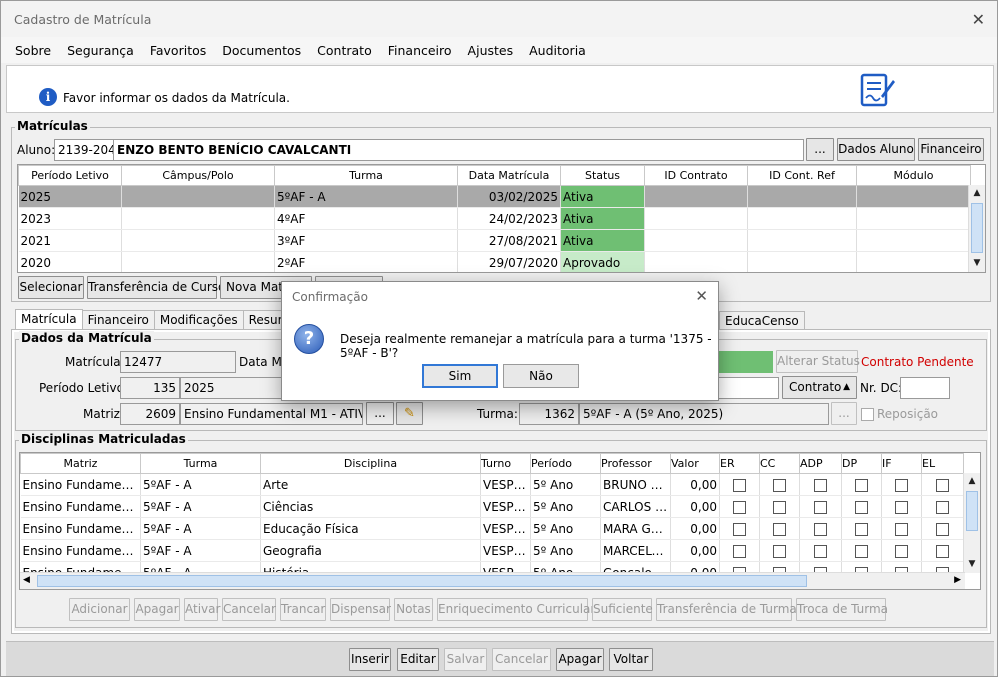  What do you see at coordinates (51, 287) in the screenshot?
I see `selecionar-button: Selecionar` at bounding box center [51, 287].